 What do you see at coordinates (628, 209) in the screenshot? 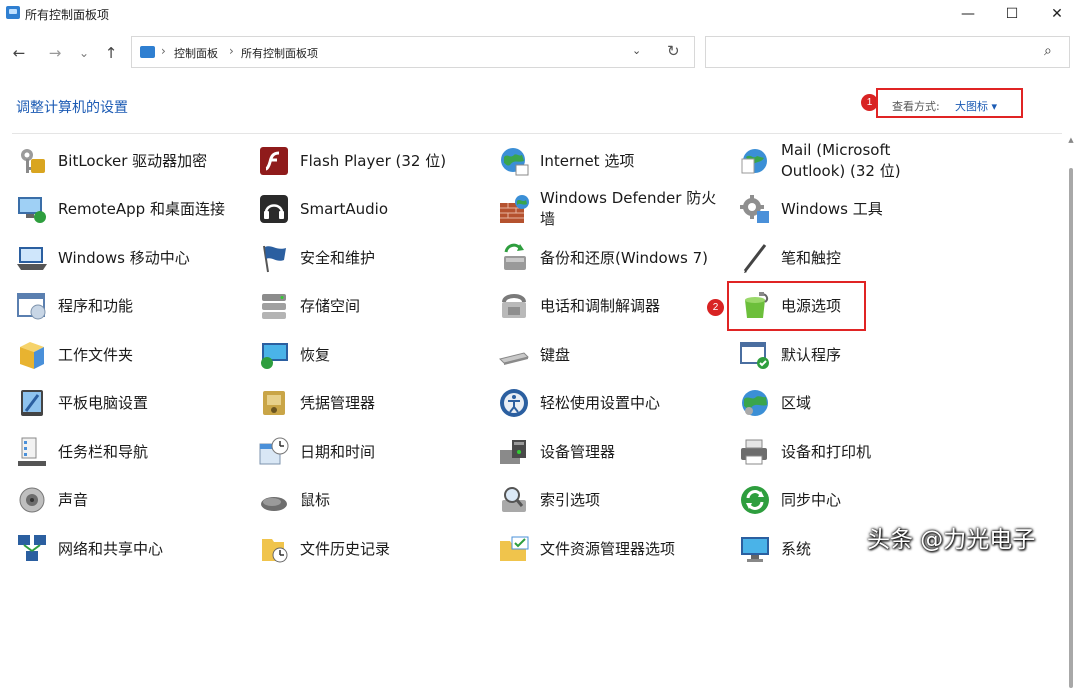
I see `item-label: Windows Defender 防火 墙` at bounding box center [628, 209].